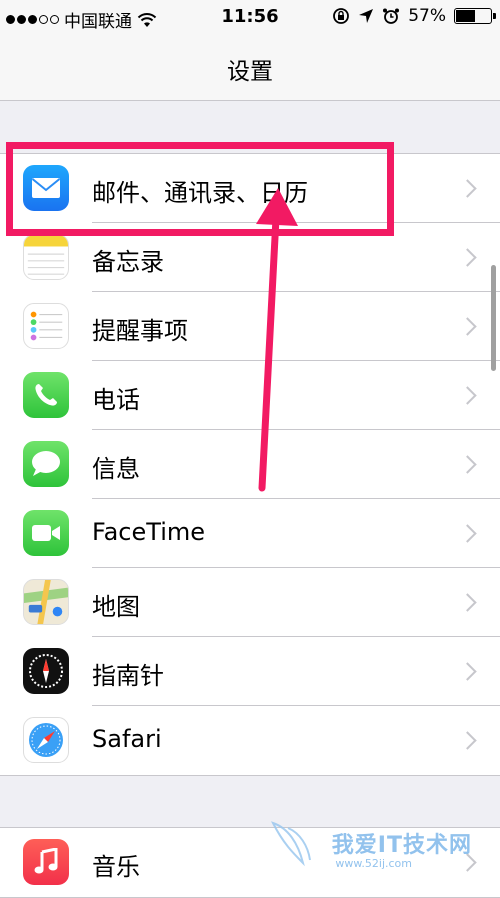  I want to click on watermark: 我爱IT技术网 www.52ij.com, so click(370, 844).